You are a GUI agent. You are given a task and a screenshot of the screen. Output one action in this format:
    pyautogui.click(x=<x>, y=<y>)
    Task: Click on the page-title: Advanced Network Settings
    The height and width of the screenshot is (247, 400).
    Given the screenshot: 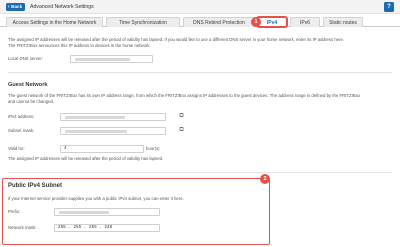 What is the action you would take?
    pyautogui.click(x=62, y=7)
    